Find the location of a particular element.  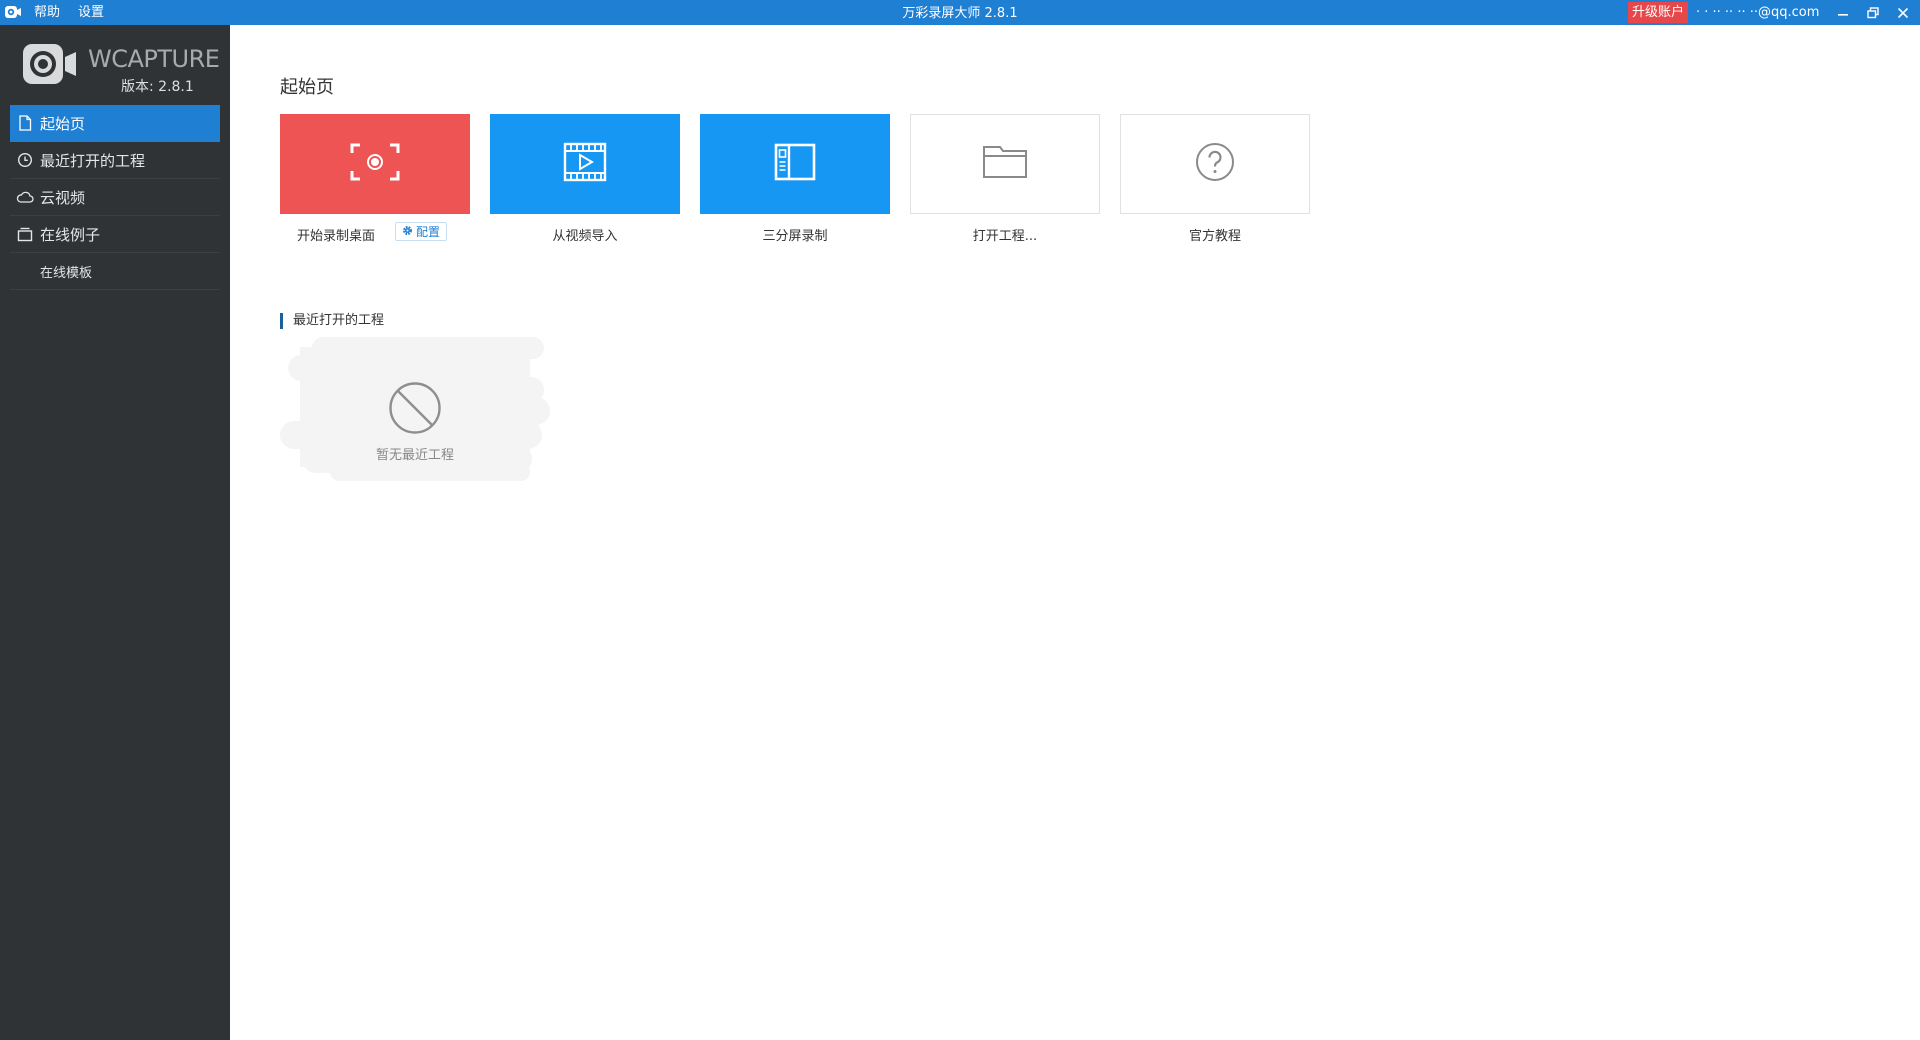

video-import-icon is located at coordinates (585, 164).